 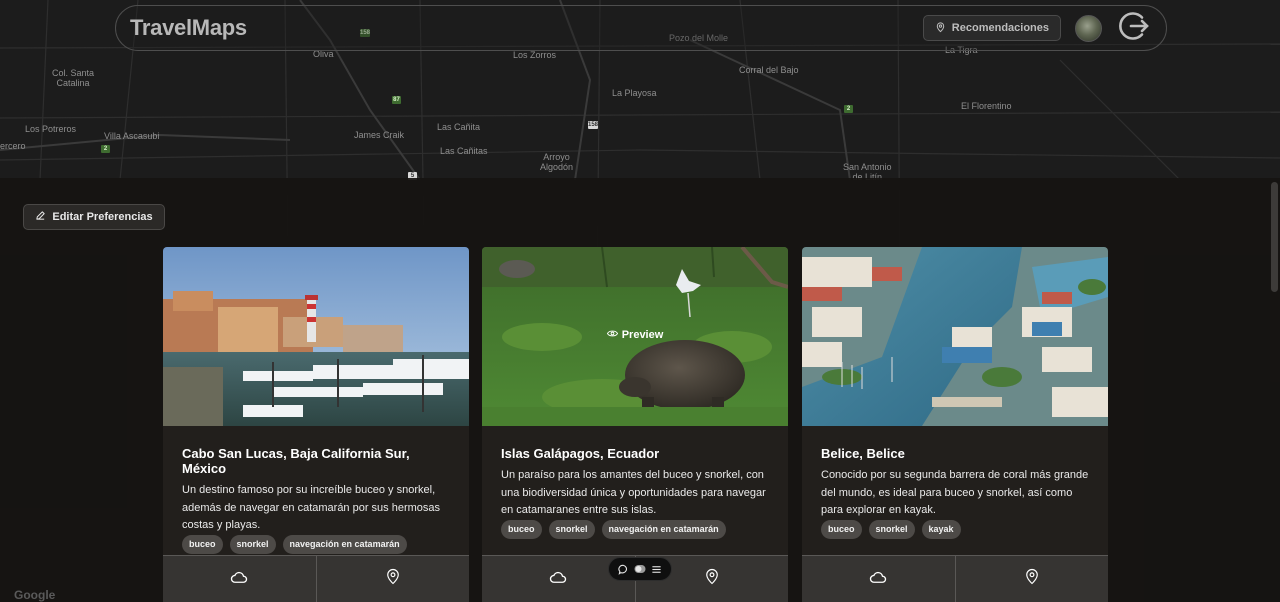 I want to click on destination-title: Islas Galápagos, Ecuador, so click(x=580, y=453).